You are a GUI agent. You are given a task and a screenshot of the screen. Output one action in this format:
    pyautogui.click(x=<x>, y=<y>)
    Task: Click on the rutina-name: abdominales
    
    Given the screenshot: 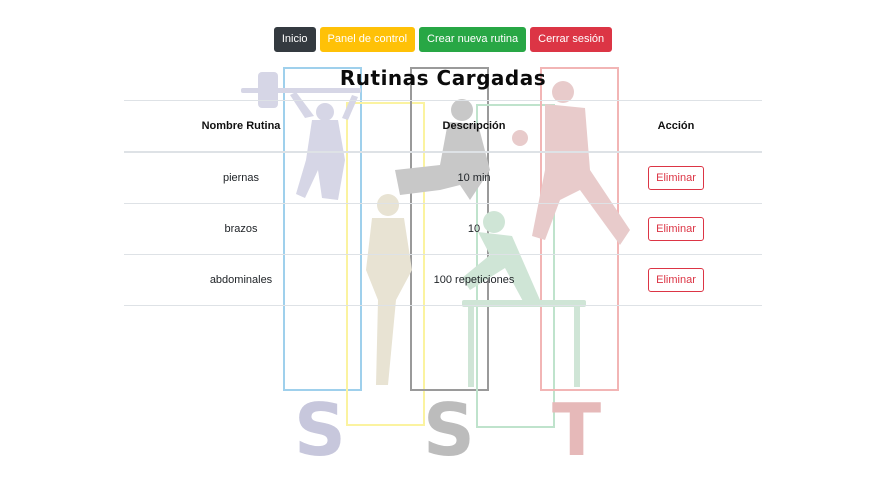 What is the action you would take?
    pyautogui.click(x=241, y=280)
    